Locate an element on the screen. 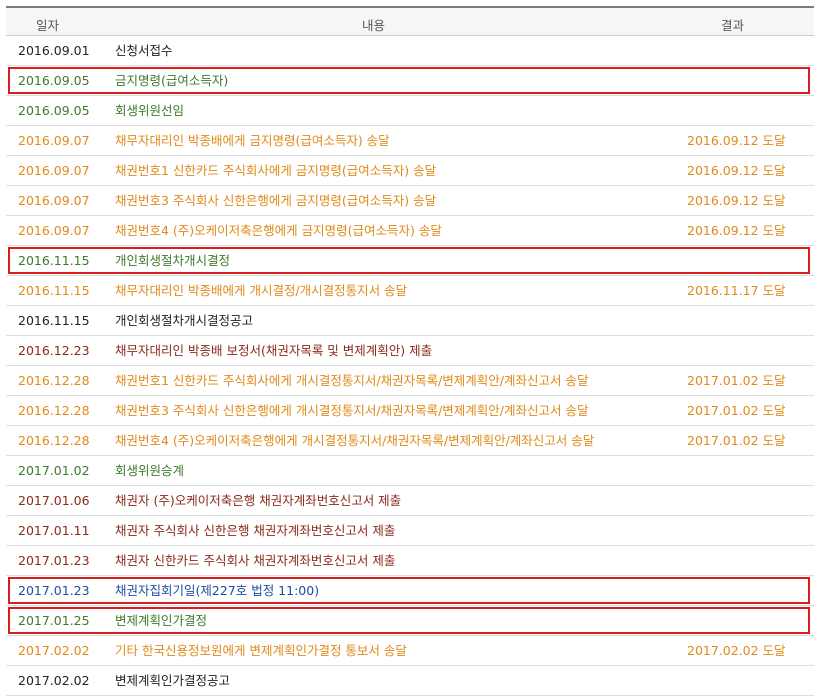  row-content: 신청서접수 is located at coordinates (144, 50).